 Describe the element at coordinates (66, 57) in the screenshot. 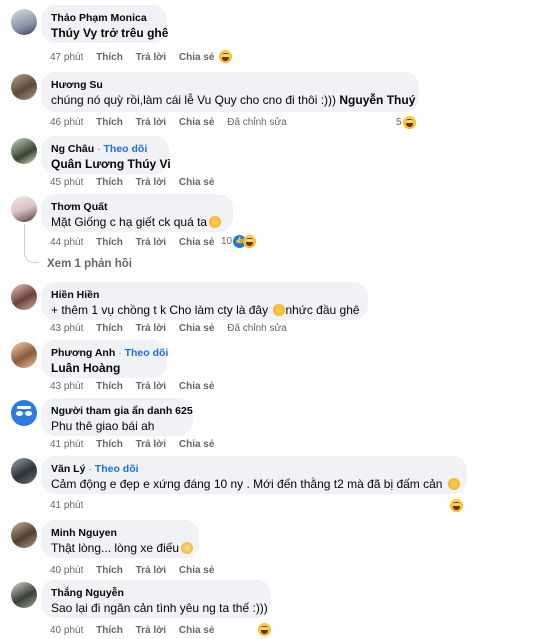

I see `comment-time: 47 phút` at that location.